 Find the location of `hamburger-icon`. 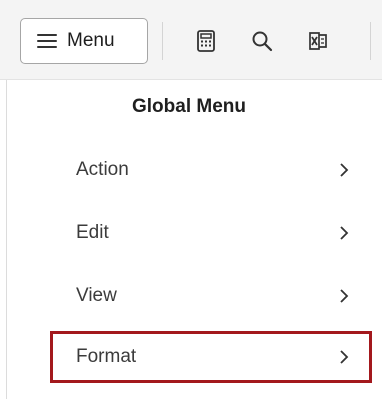

hamburger-icon is located at coordinates (47, 41).